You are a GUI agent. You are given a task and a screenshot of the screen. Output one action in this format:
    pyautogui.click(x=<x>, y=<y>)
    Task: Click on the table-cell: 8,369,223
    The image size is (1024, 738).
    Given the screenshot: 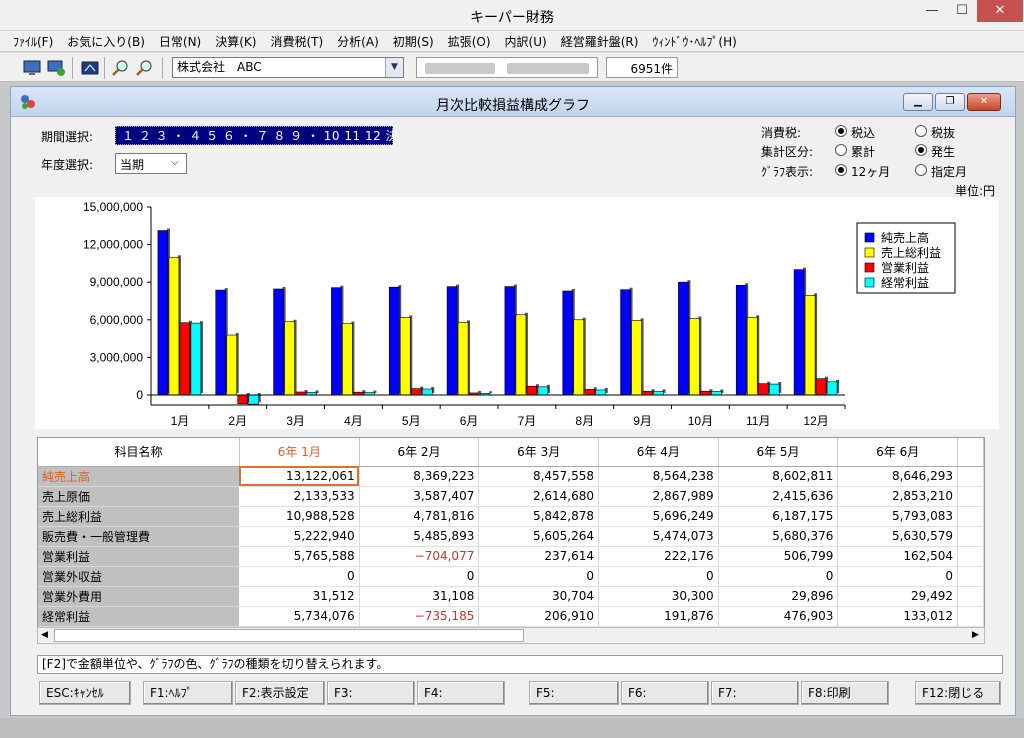 What is the action you would take?
    pyautogui.click(x=419, y=476)
    